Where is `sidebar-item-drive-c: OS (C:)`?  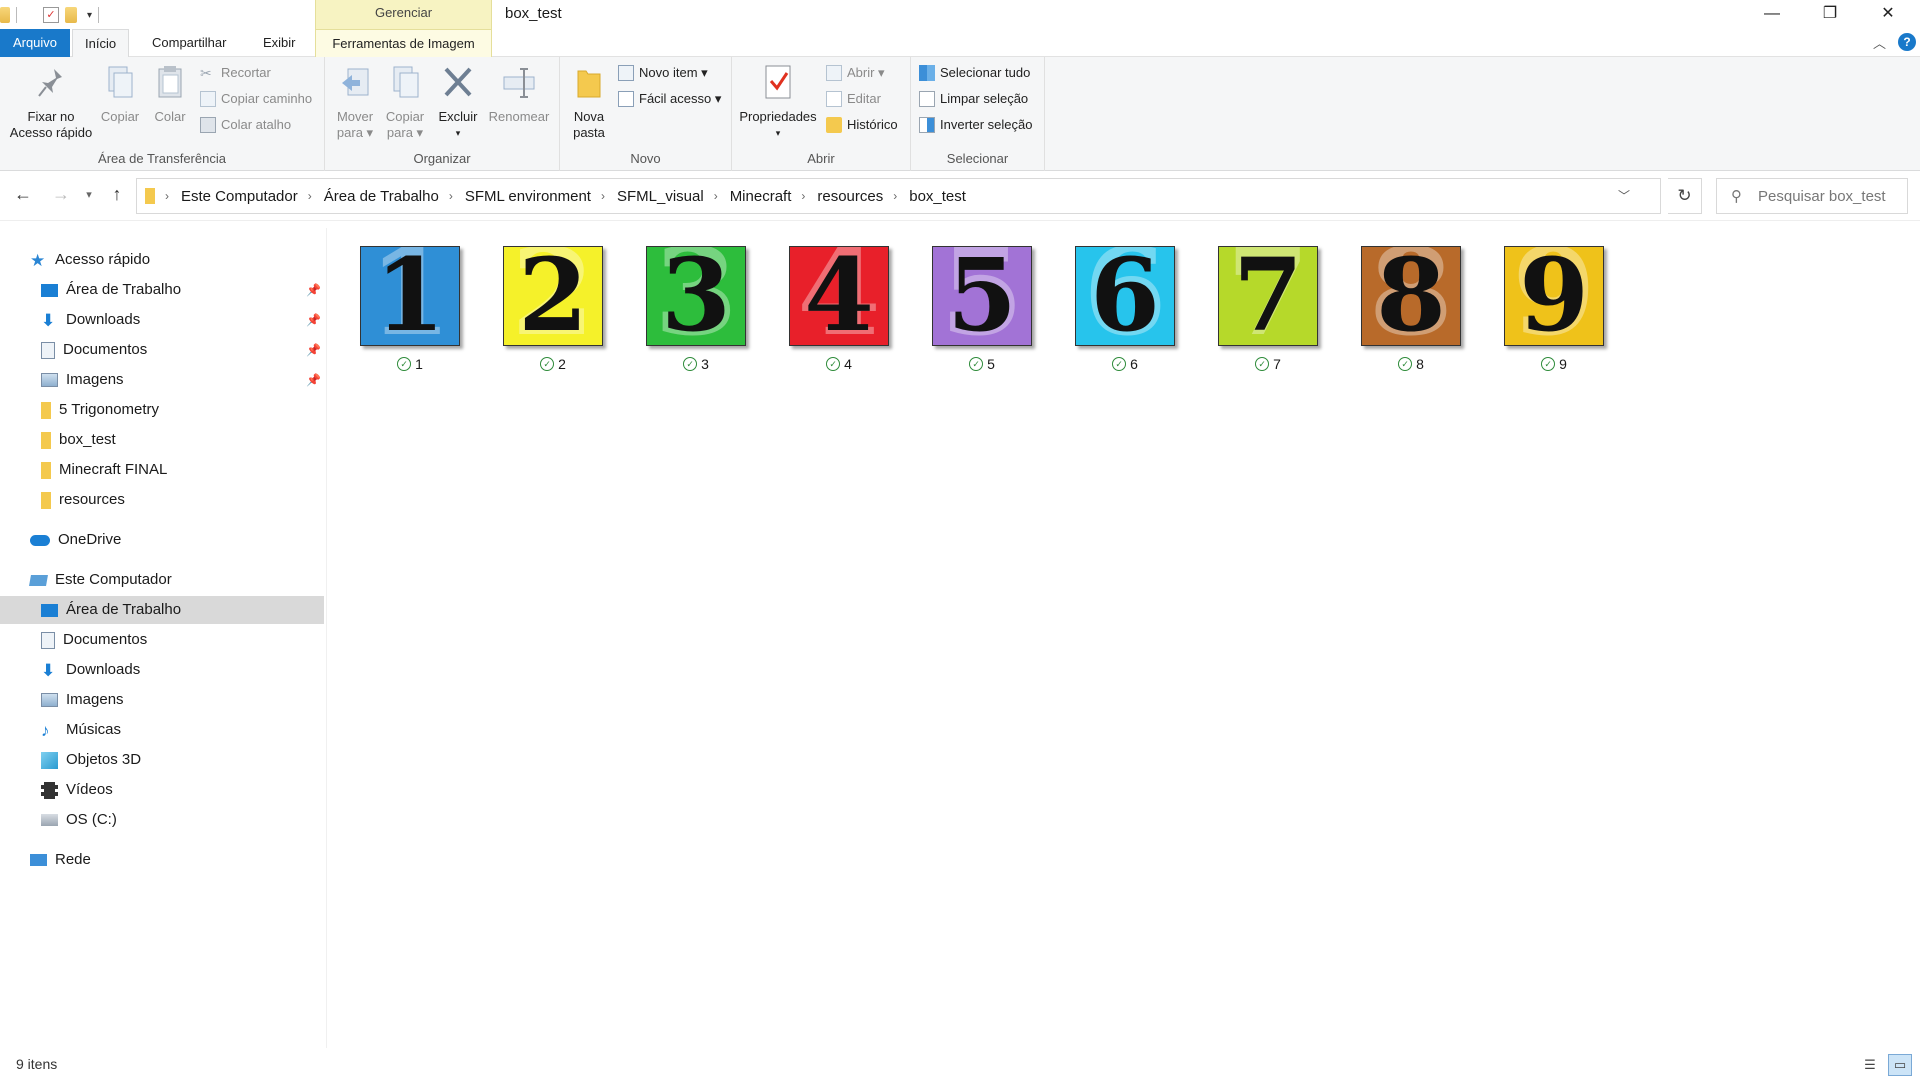
sidebar-item-drive-c: OS (C:) is located at coordinates (79, 820).